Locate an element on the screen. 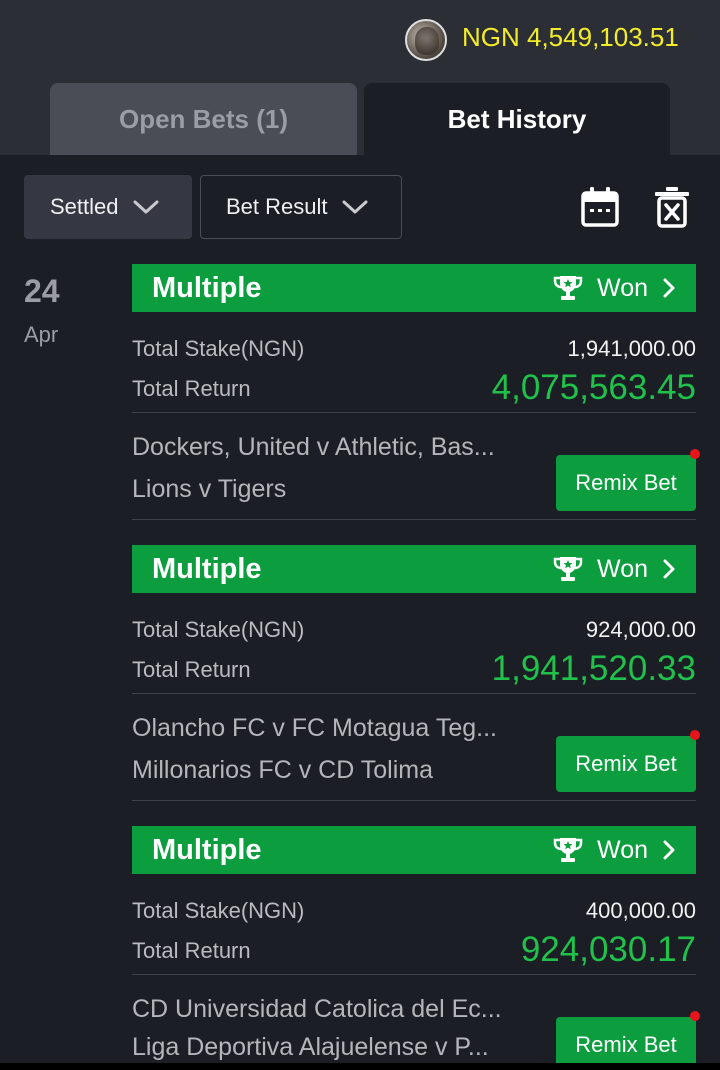 This screenshot has height=1070, width=720. date-day: 24 is located at coordinates (42, 291).